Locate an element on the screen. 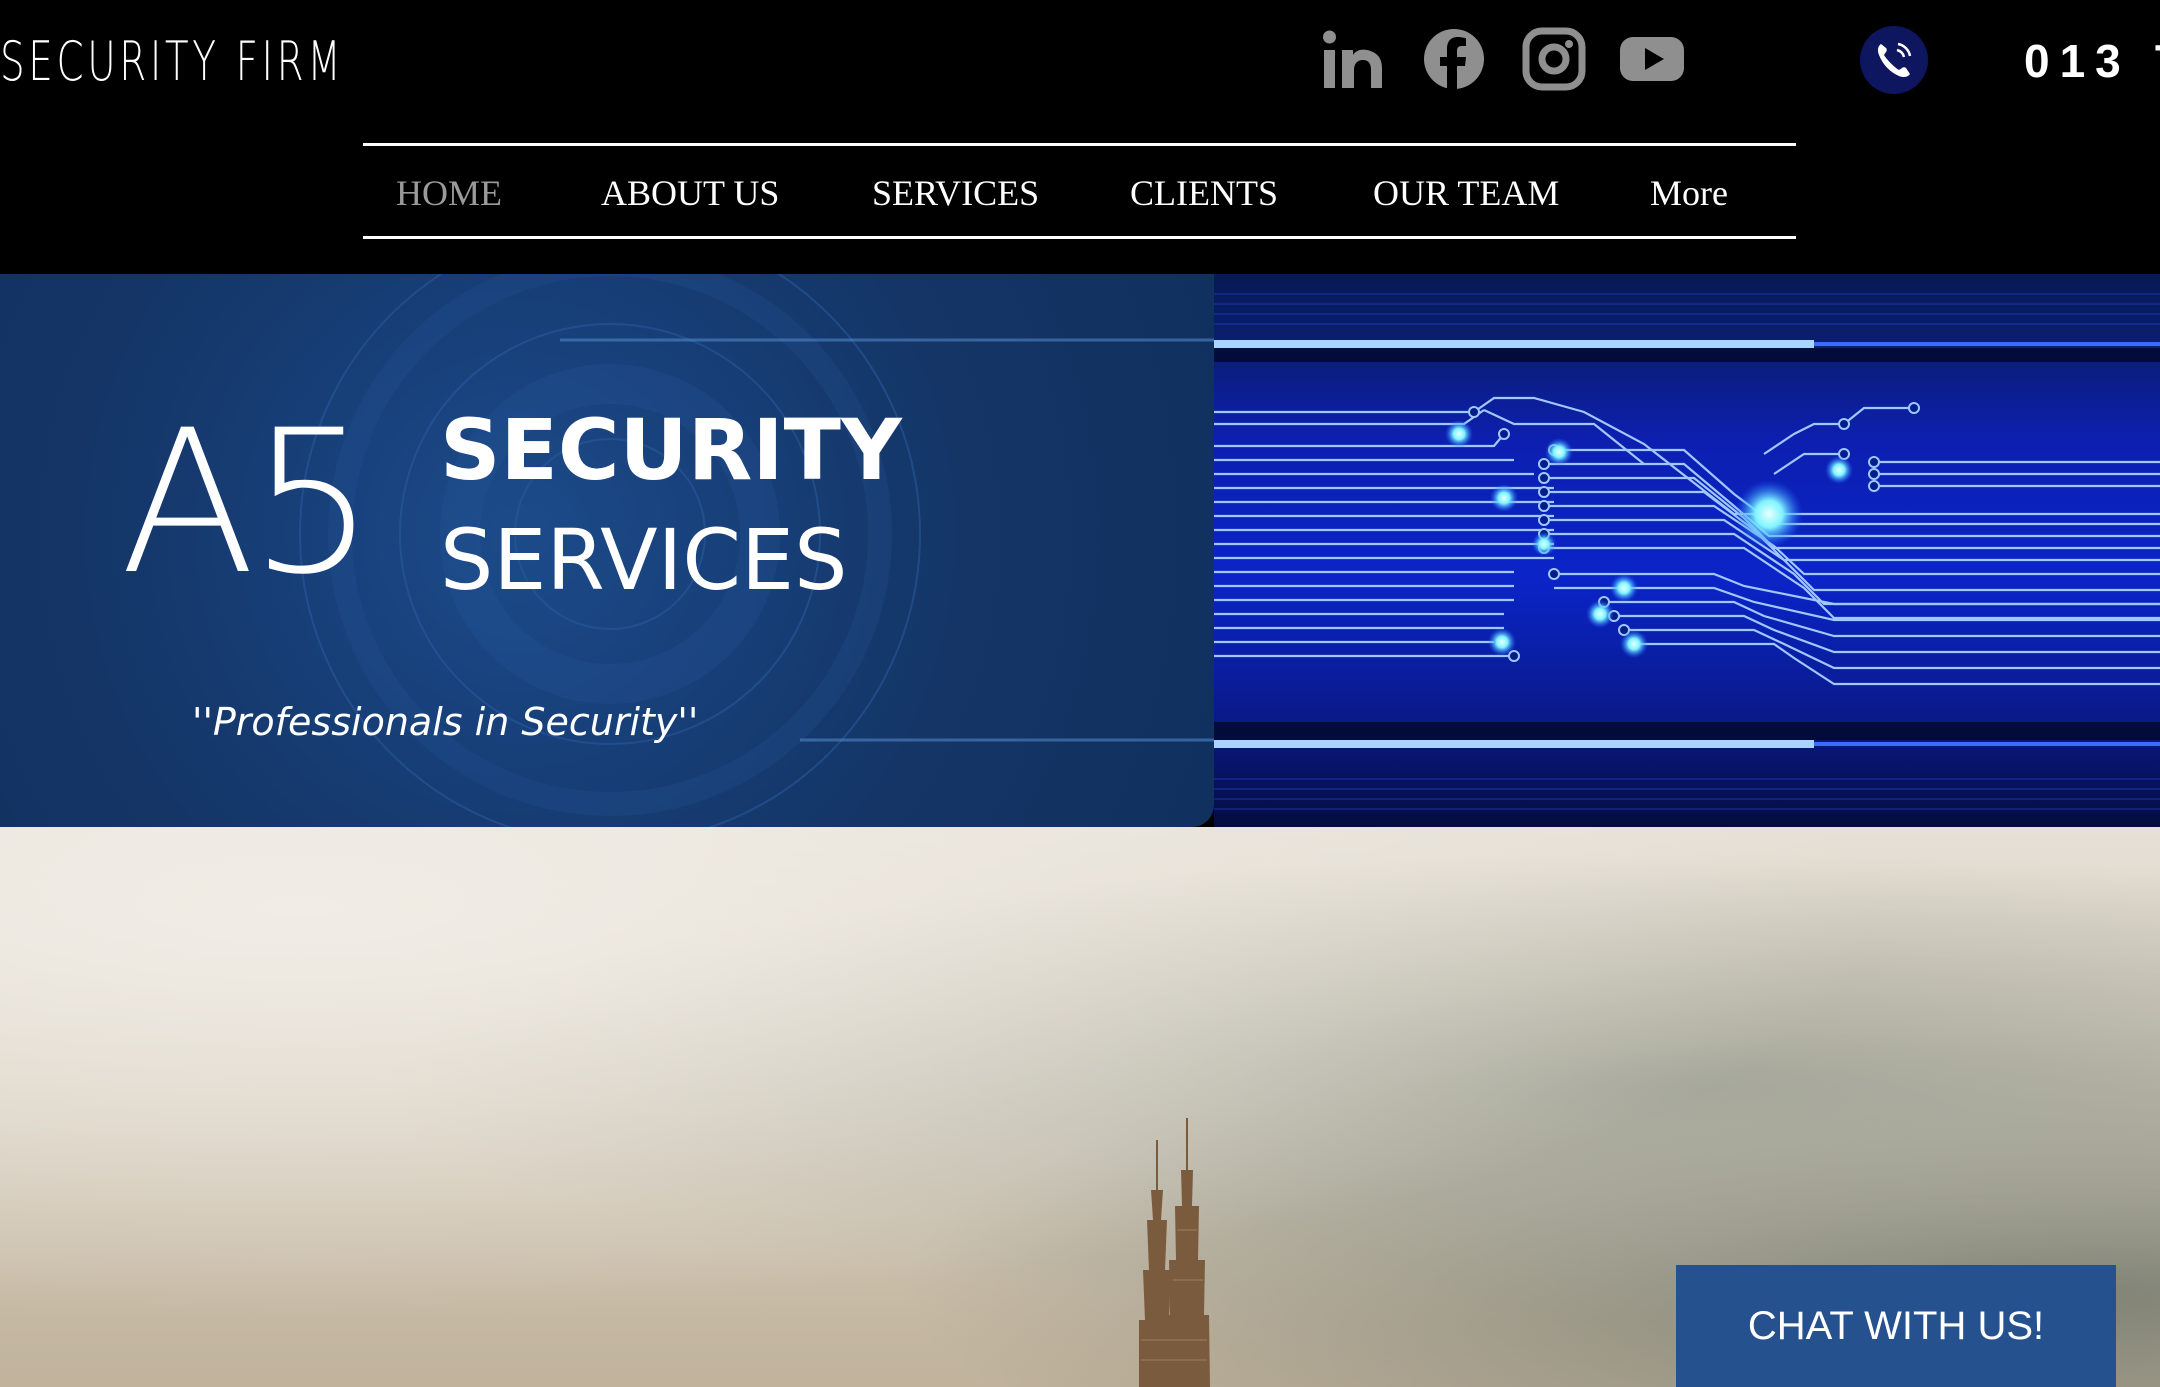 This screenshot has height=1387, width=2160. tagline: ''Professionals in Security'' is located at coordinates (445, 722).